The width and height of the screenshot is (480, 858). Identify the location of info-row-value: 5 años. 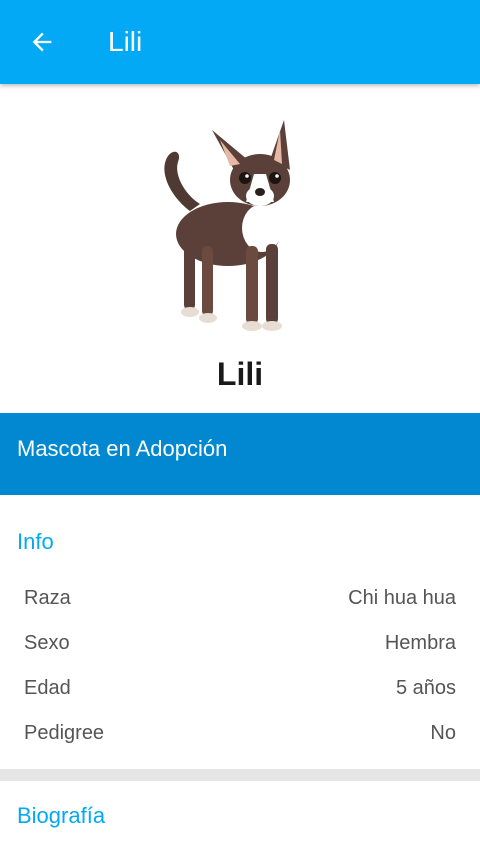
(425, 688).